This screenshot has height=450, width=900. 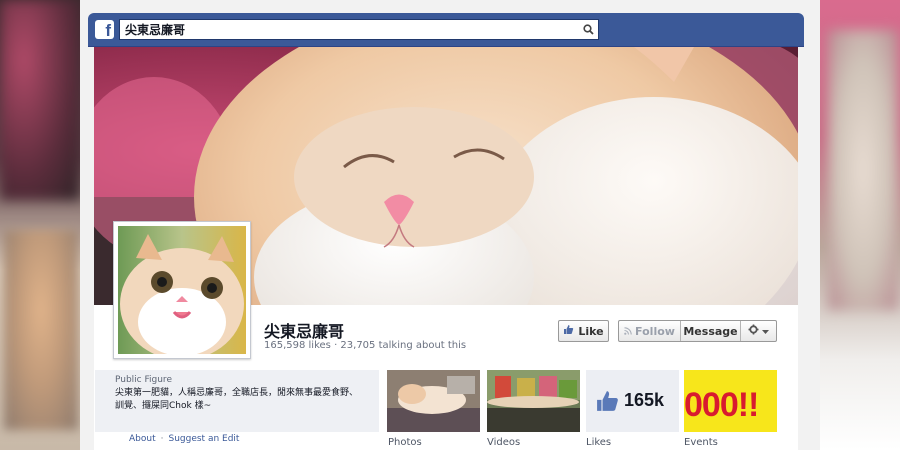 What do you see at coordinates (40, 225) in the screenshot?
I see `background-left` at bounding box center [40, 225].